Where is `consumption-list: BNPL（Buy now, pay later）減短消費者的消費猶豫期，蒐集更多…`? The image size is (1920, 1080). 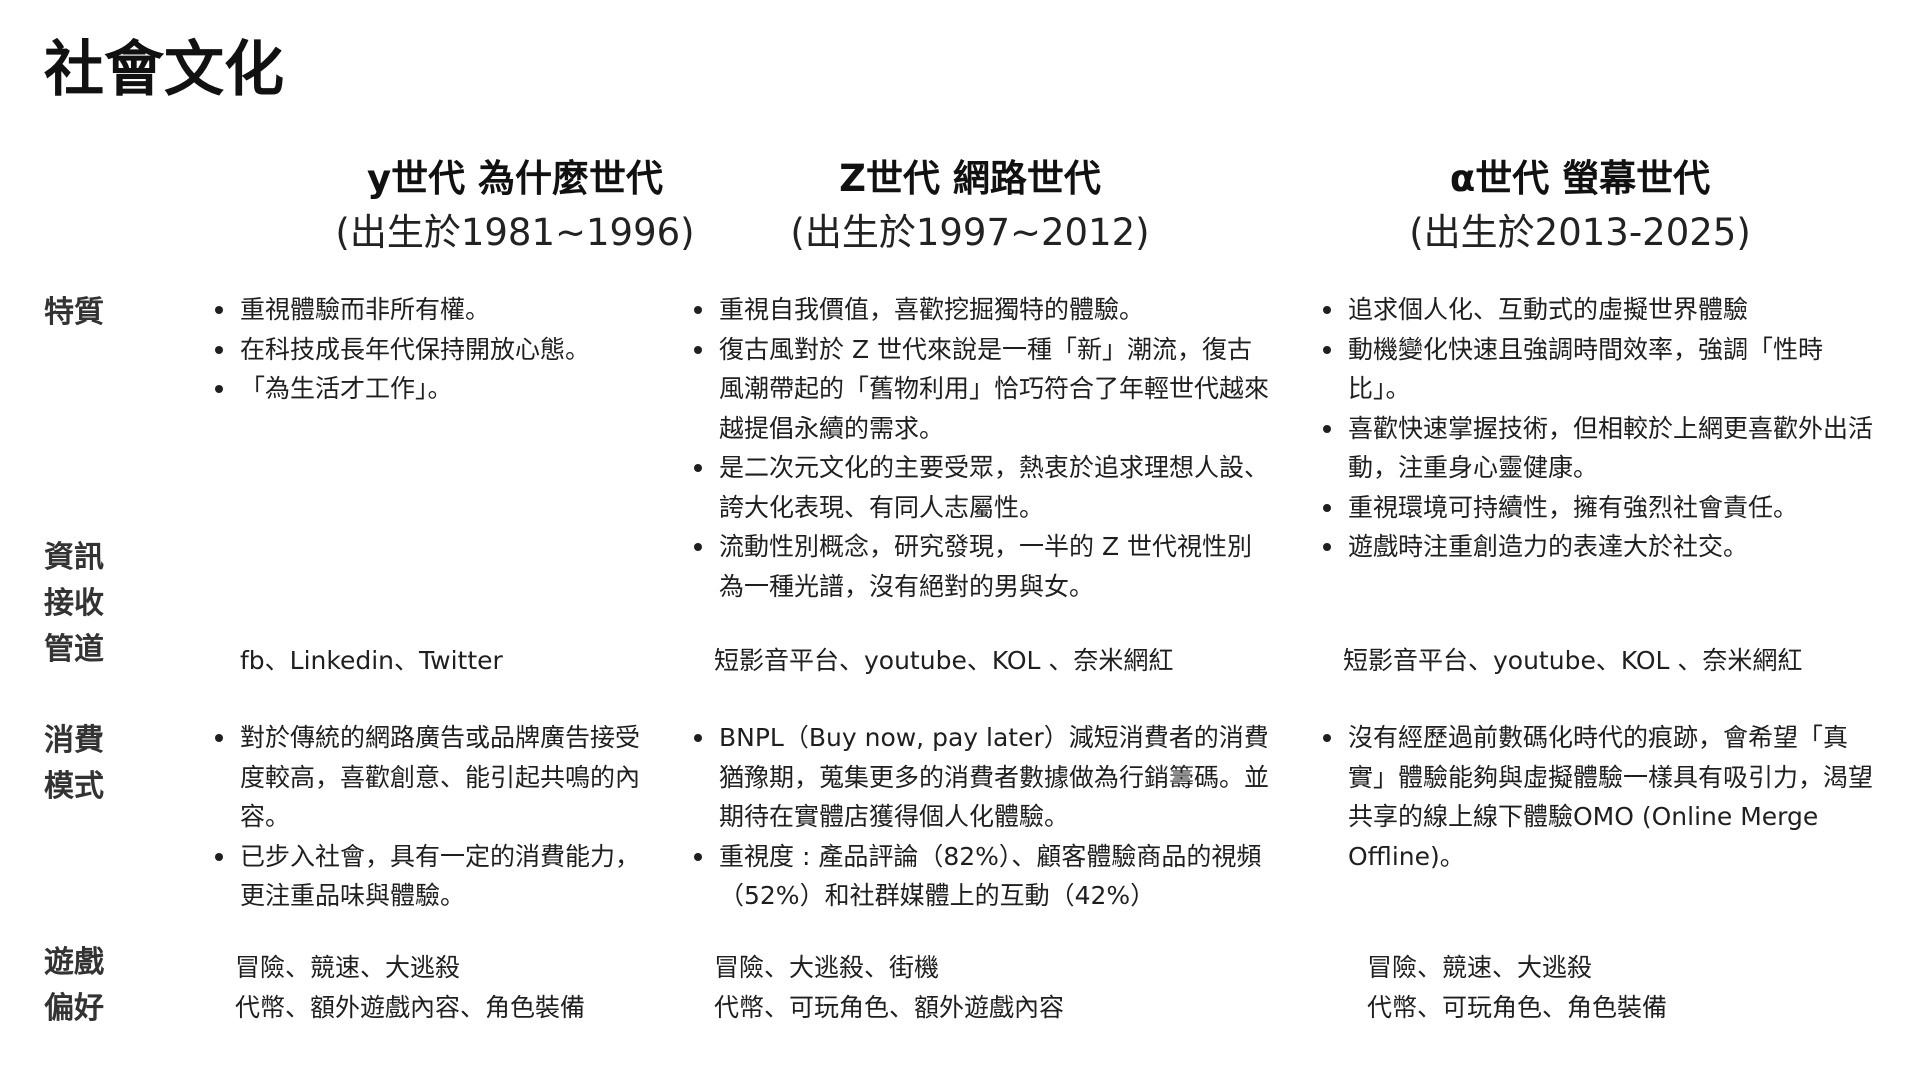 consumption-list: BNPL（Buy now, pay later）減短消費者的消費猶豫期，蒐集更多… is located at coordinates (981, 817).